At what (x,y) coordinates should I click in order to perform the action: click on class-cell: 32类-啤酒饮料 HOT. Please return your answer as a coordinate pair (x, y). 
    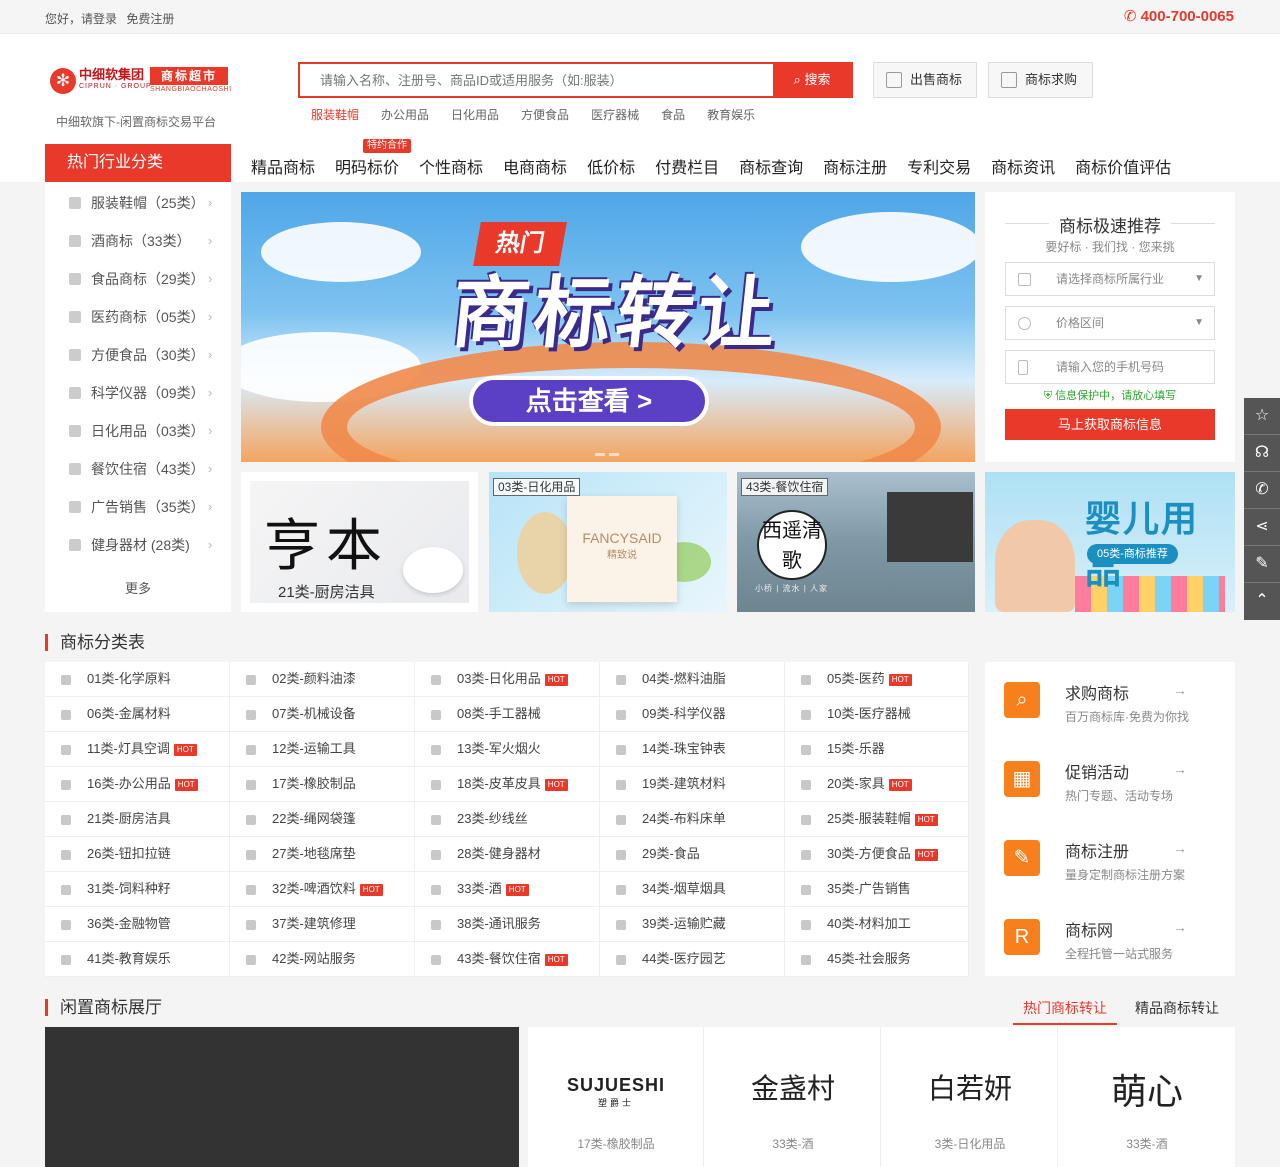
    Looking at the image, I should click on (322, 889).